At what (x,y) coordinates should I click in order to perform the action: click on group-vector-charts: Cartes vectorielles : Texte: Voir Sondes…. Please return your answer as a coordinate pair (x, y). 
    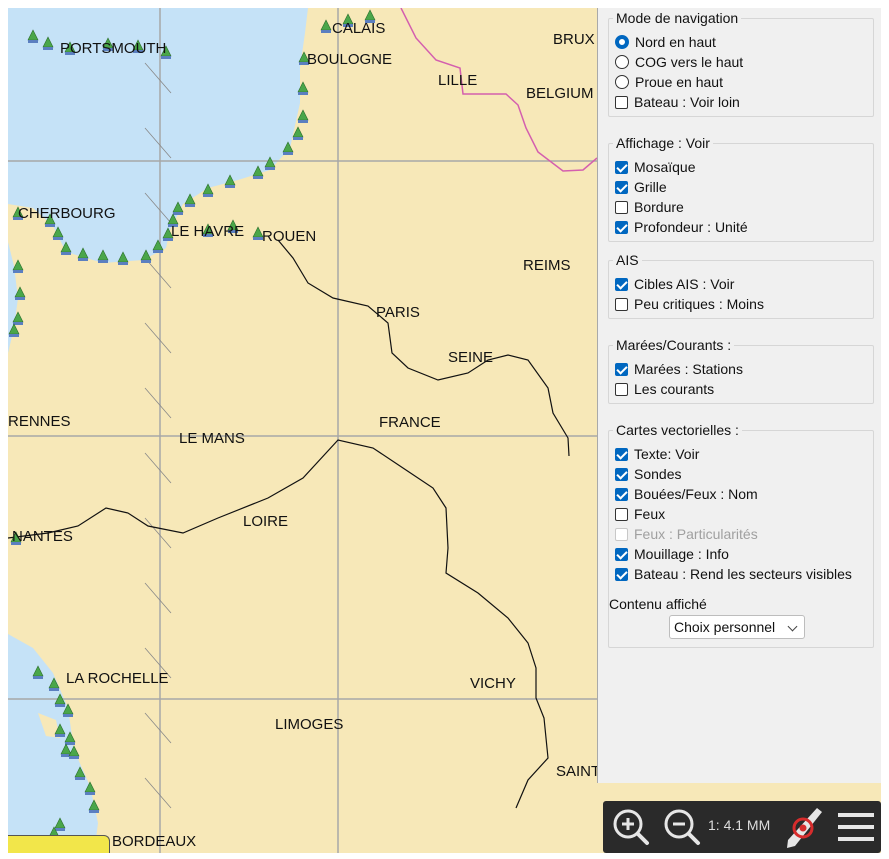
    Looking at the image, I should click on (741, 535).